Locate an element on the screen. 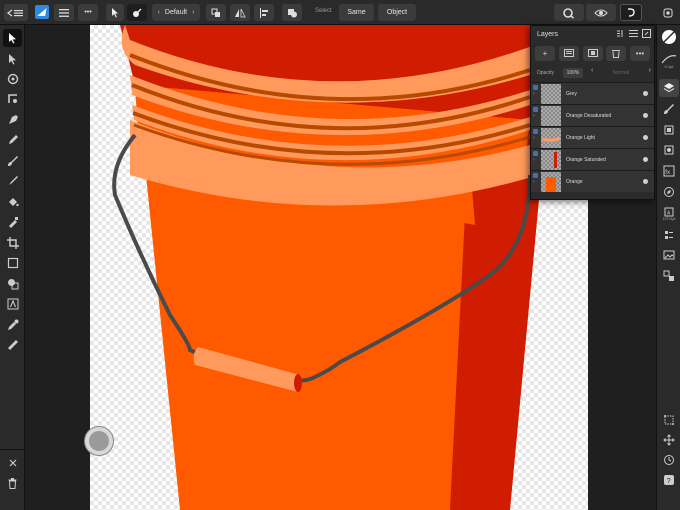 Image resolution: width=680 pixels, height=510 pixels. move-tool-toggle is located at coordinates (115, 12).